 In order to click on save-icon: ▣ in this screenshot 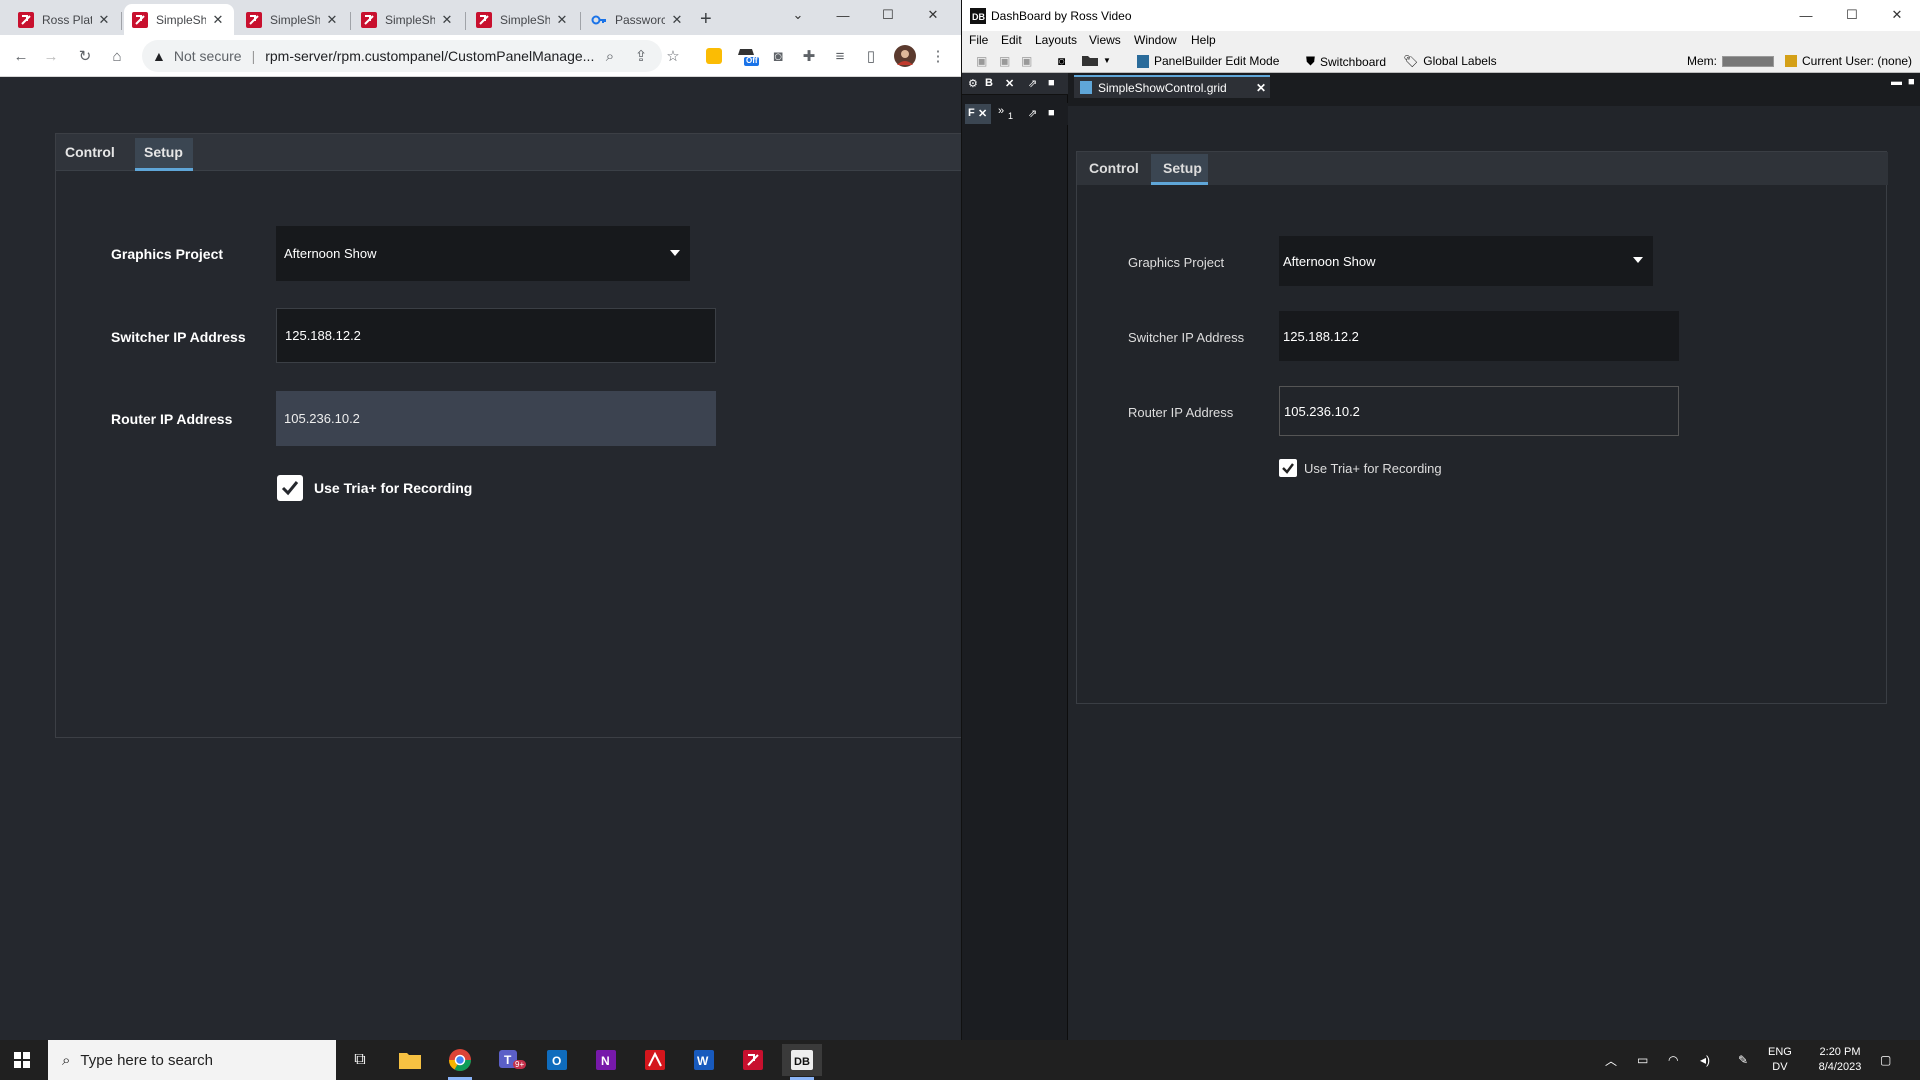, I will do `click(981, 61)`.